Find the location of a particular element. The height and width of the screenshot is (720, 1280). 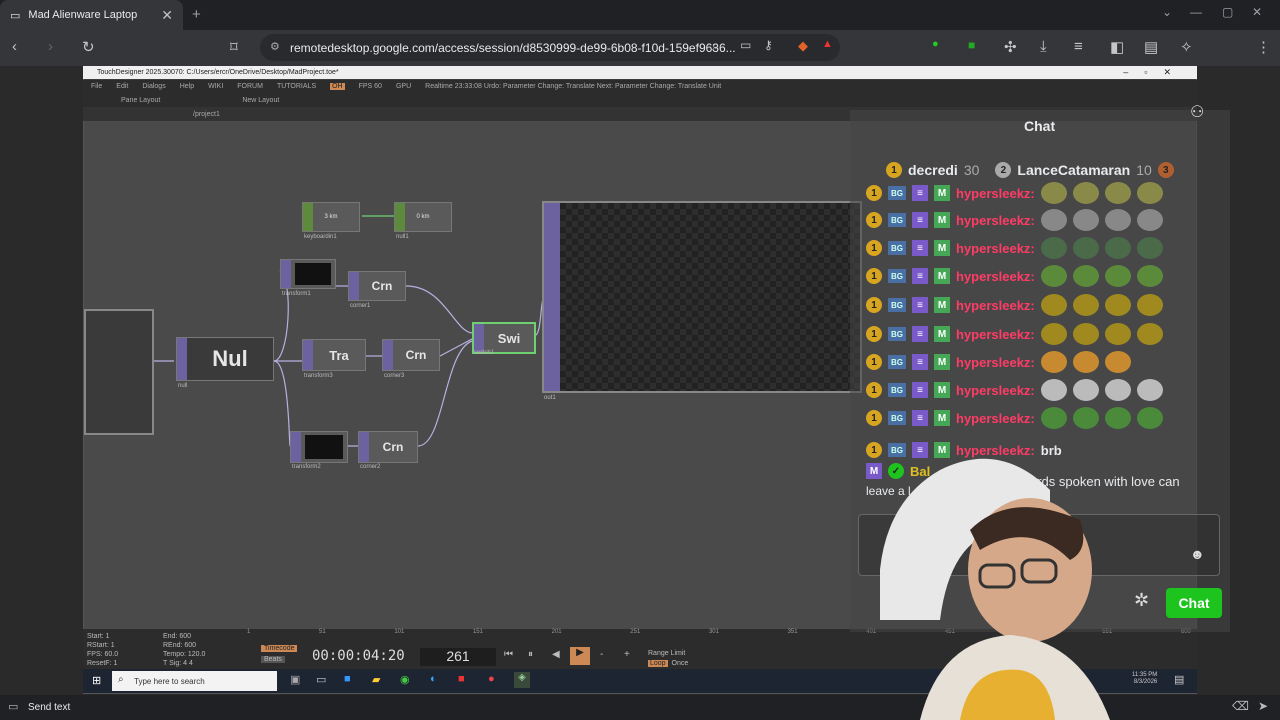

menu-dialogs: Dialogs is located at coordinates (153, 86).